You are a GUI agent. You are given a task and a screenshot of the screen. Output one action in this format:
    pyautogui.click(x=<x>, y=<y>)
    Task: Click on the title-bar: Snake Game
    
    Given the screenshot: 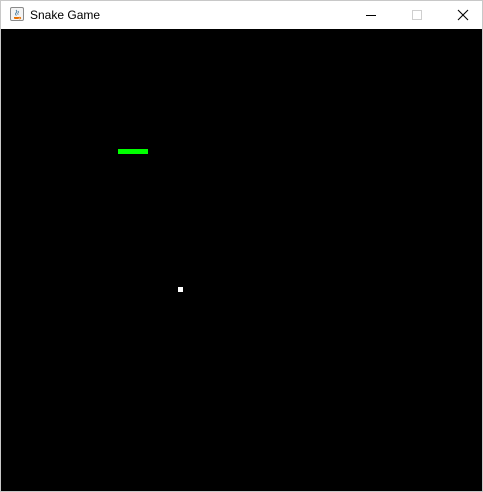 What is the action you would take?
    pyautogui.click(x=241, y=15)
    